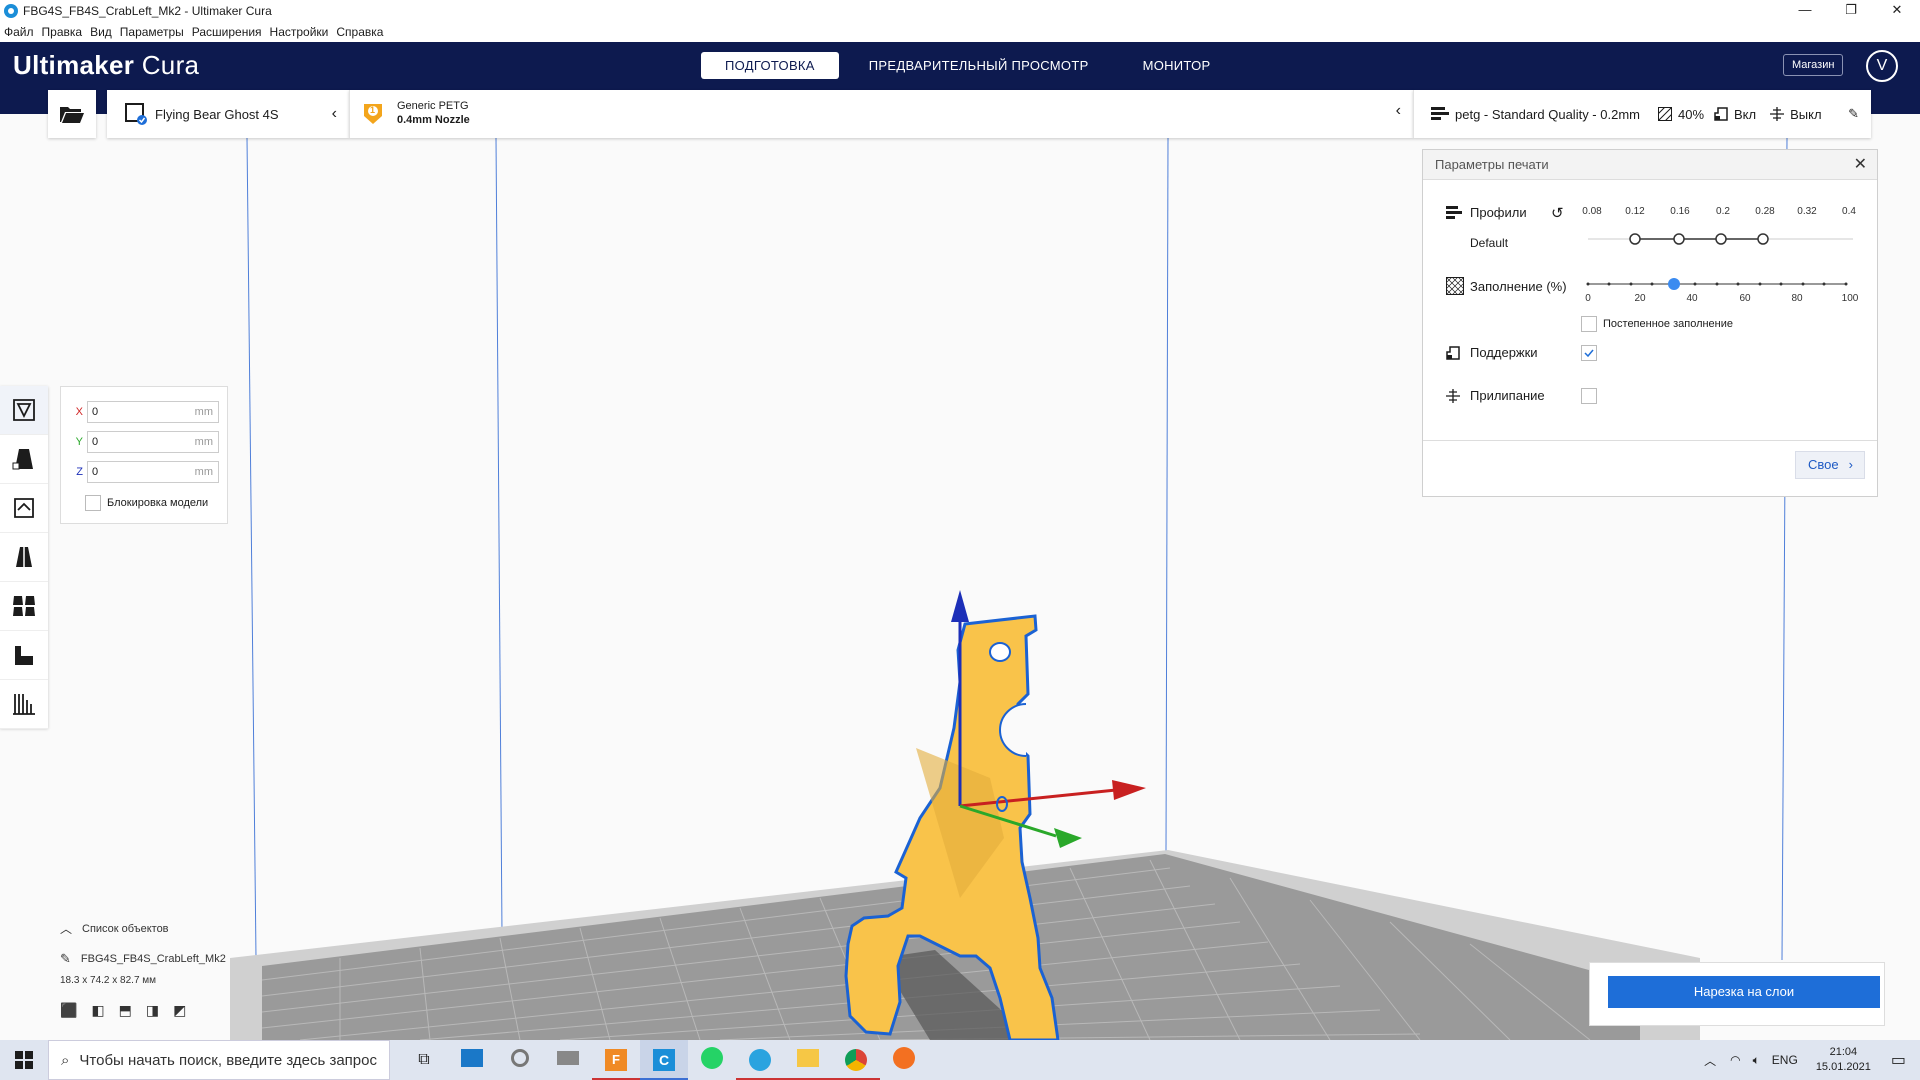 This screenshot has height=1080, width=1920. I want to click on checkmark-icon, so click(1589, 353).